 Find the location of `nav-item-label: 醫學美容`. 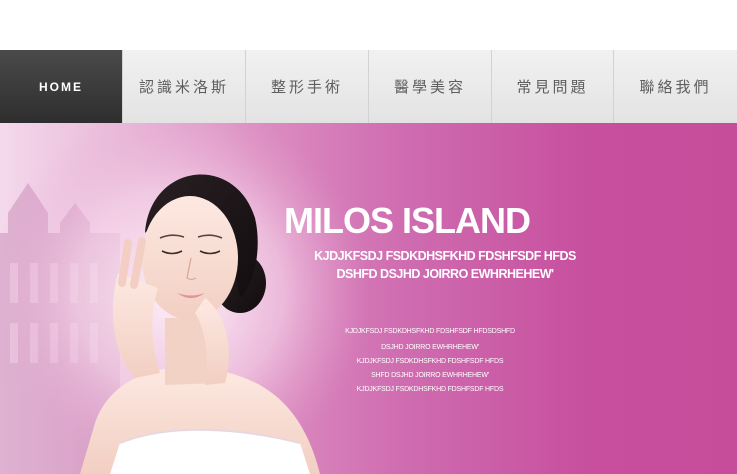

nav-item-label: 醫學美容 is located at coordinates (429, 87).